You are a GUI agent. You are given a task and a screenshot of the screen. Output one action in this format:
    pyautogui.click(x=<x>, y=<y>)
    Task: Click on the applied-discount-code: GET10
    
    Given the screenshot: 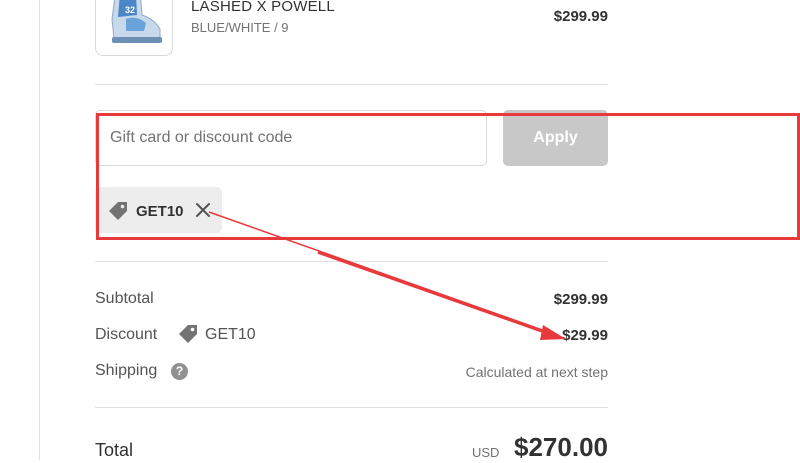 What is the action you would take?
    pyautogui.click(x=160, y=211)
    